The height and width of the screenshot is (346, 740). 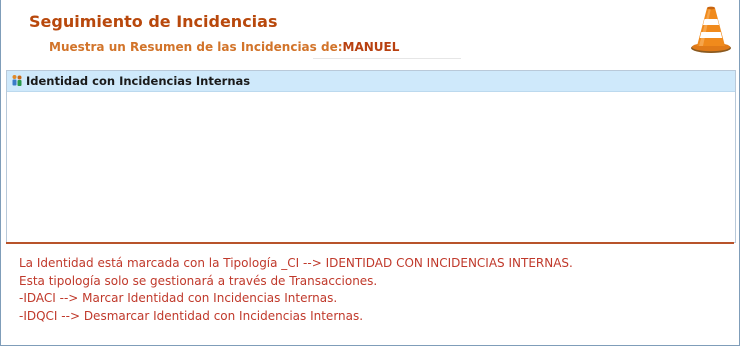 What do you see at coordinates (17, 80) in the screenshot?
I see `identity-icon` at bounding box center [17, 80].